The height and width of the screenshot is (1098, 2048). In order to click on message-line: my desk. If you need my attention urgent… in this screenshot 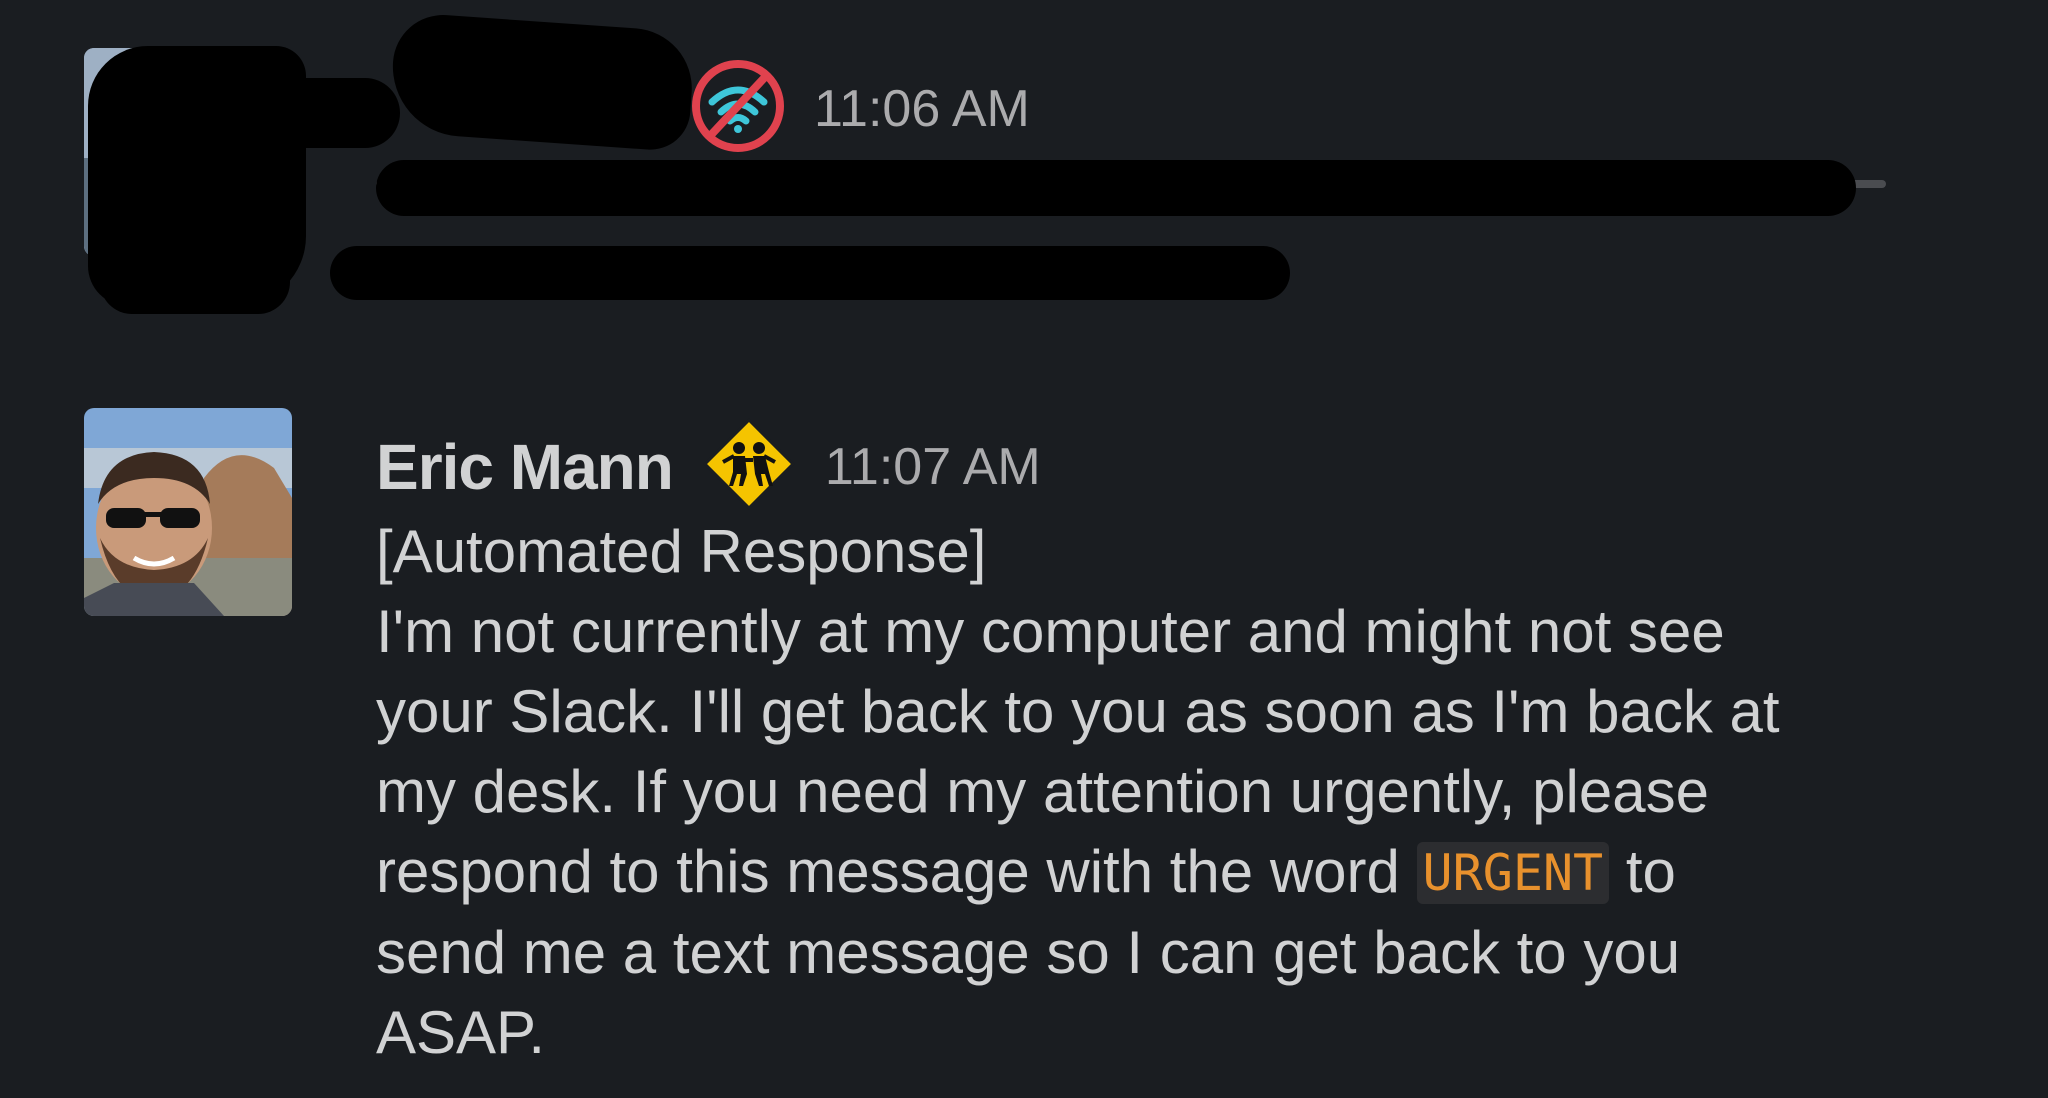, I will do `click(1042, 791)`.